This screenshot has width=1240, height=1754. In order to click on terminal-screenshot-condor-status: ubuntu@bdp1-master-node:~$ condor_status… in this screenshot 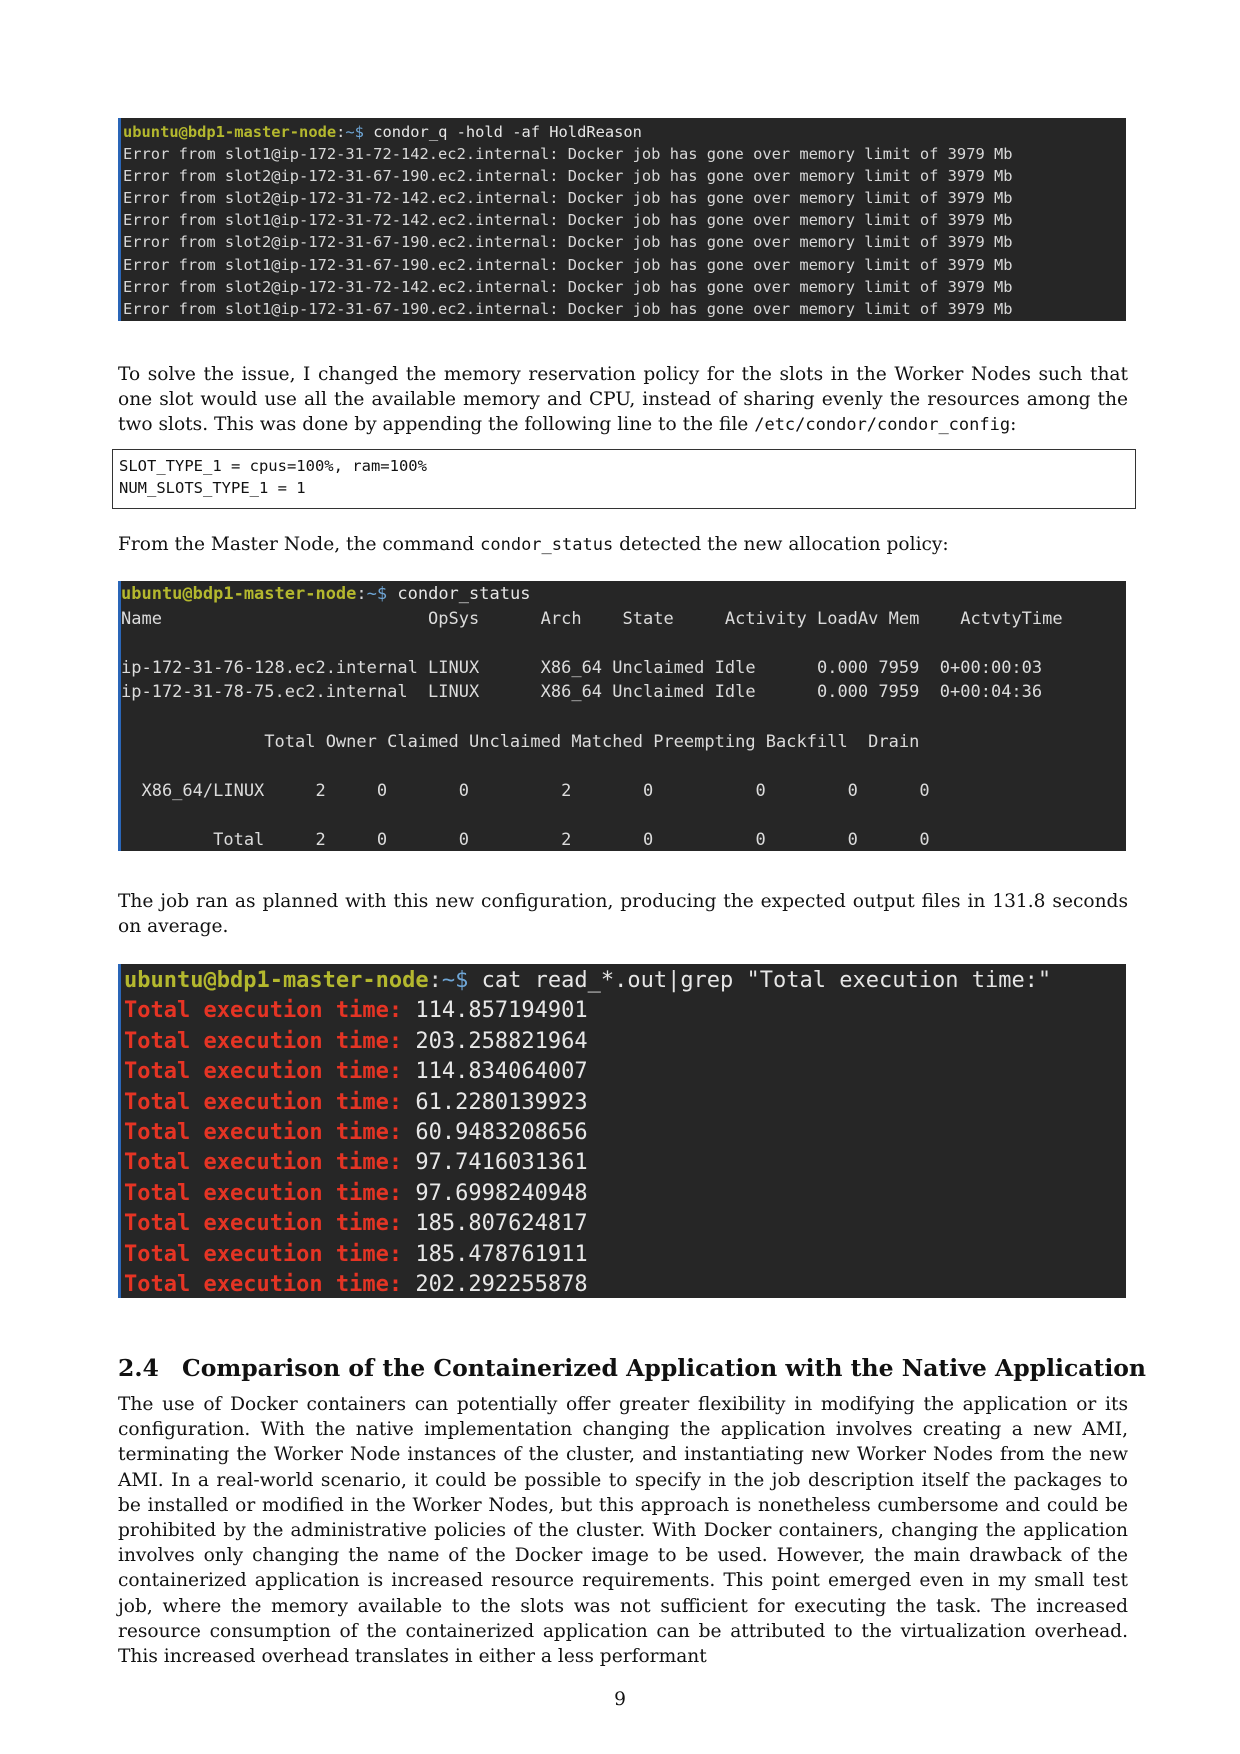, I will do `click(622, 716)`.